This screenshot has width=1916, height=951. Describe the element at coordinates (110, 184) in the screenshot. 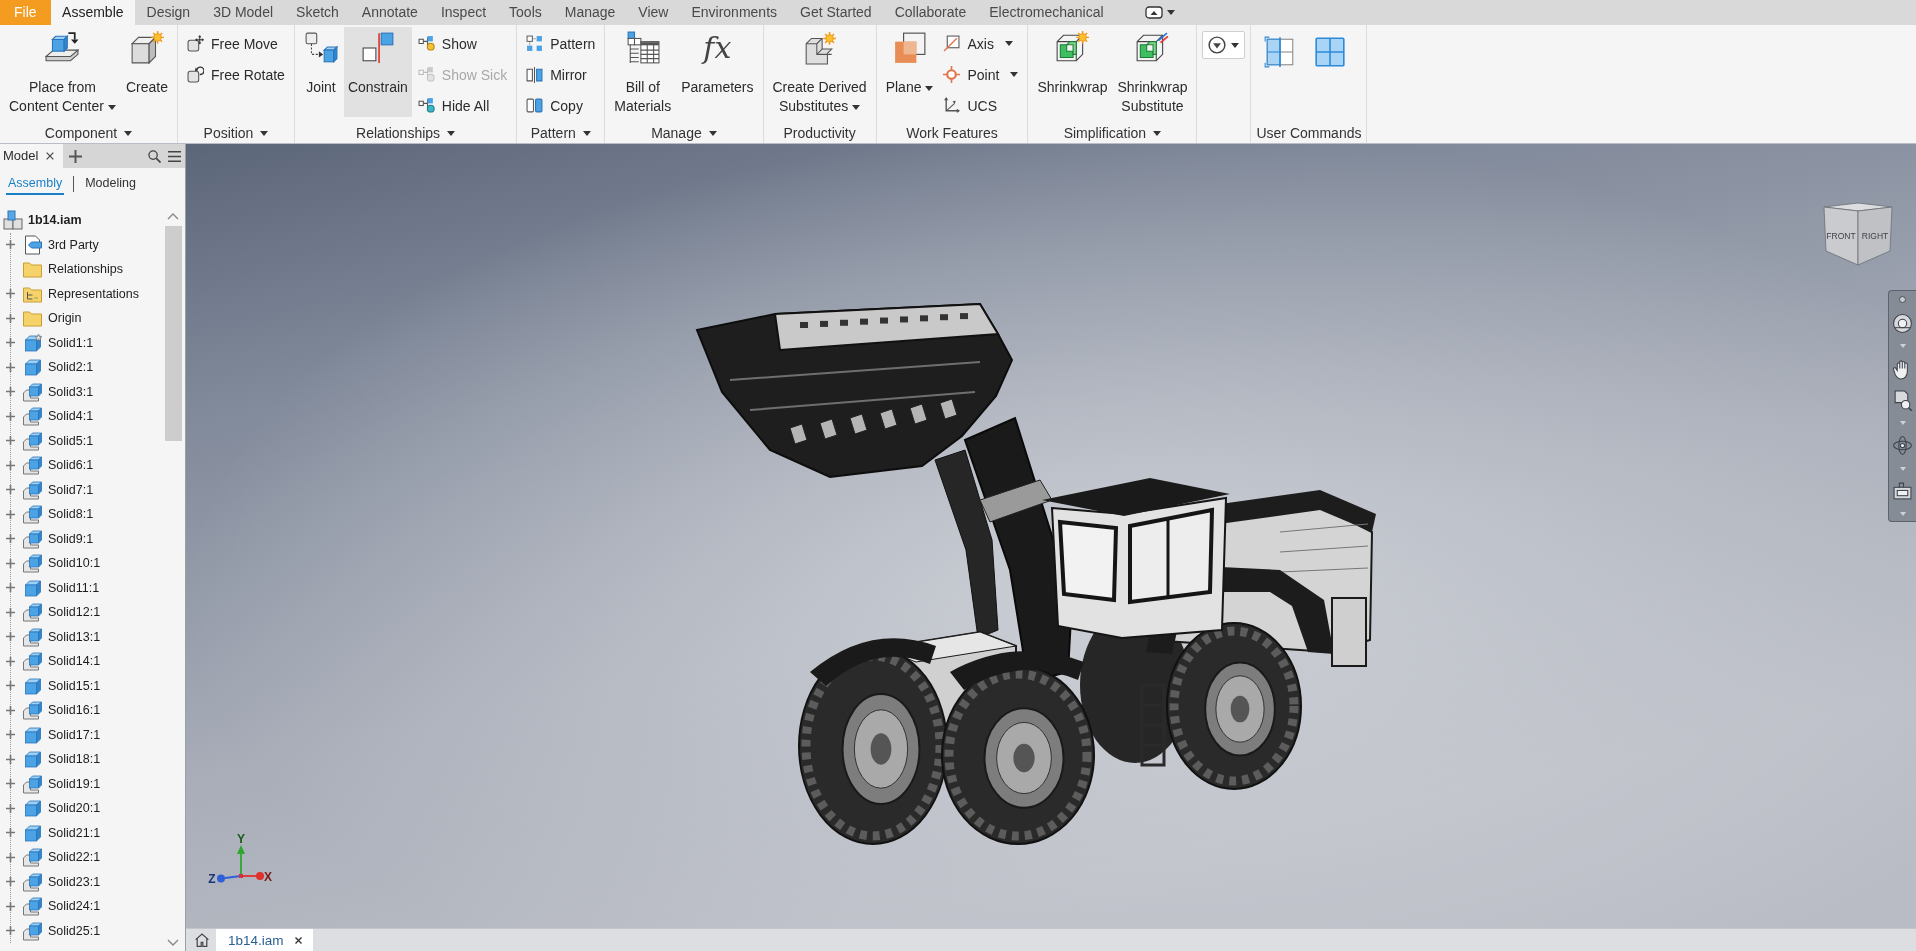

I see `browser-mode-tab: Modeling` at that location.